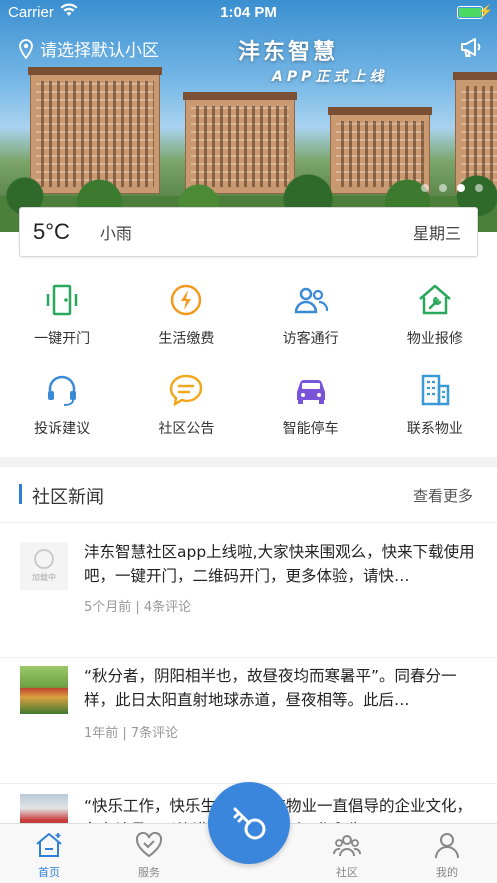  What do you see at coordinates (248, 232) in the screenshot?
I see `weather-card: 5°C 小雨 星期三` at bounding box center [248, 232].